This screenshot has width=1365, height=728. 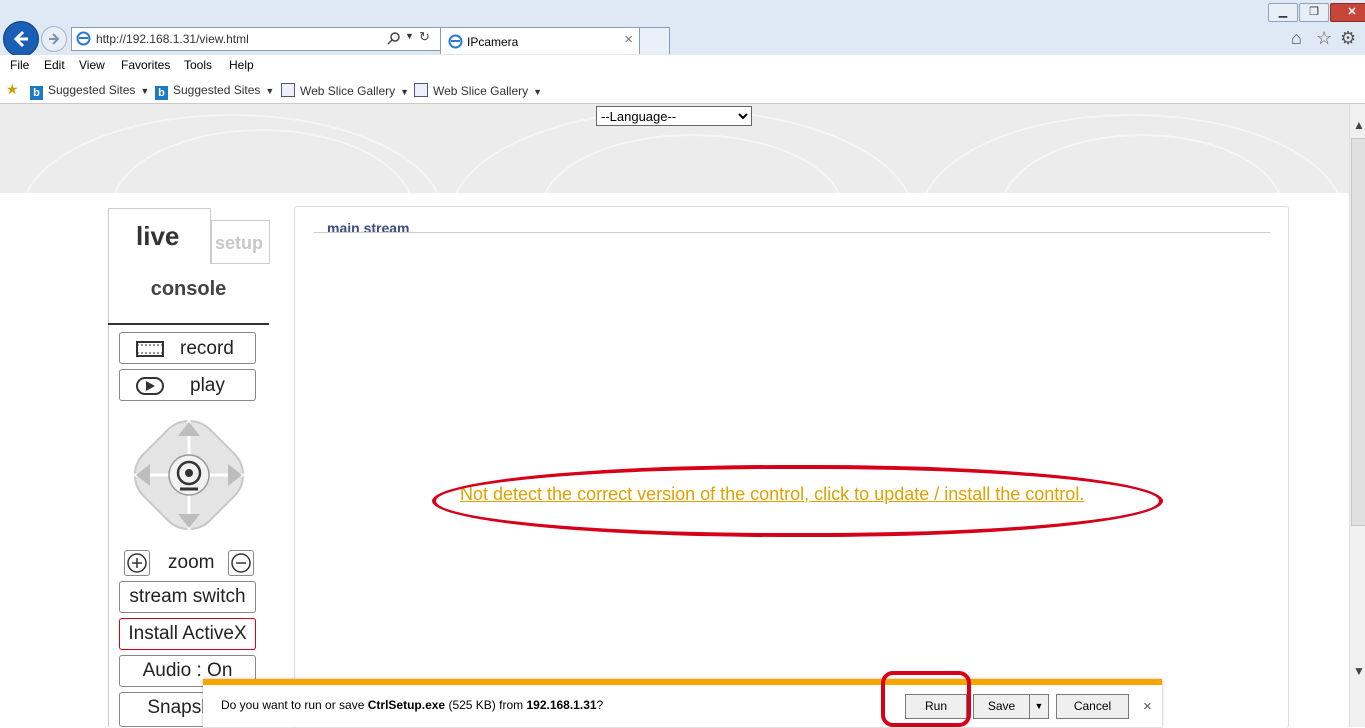 I want to click on close-icon: ×, so click(x=1147, y=706).